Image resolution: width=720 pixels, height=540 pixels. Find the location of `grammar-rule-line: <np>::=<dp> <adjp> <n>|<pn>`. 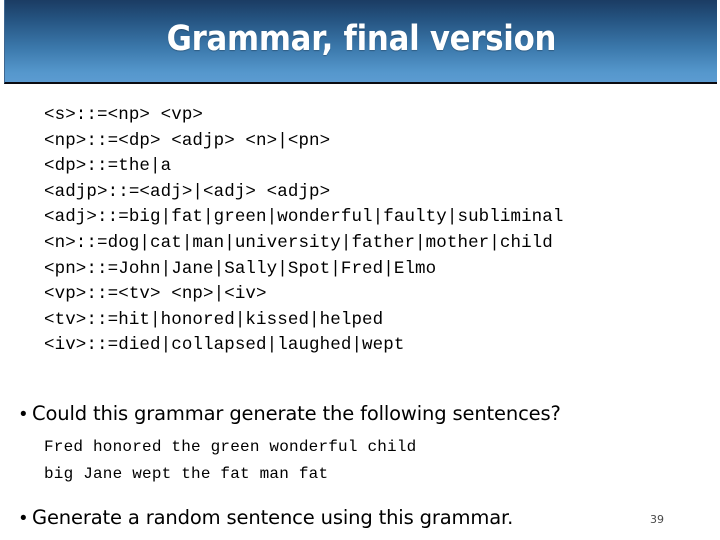

grammar-rule-line: <np>::=<dp> <adjp> <n>|<pn> is located at coordinates (187, 140).